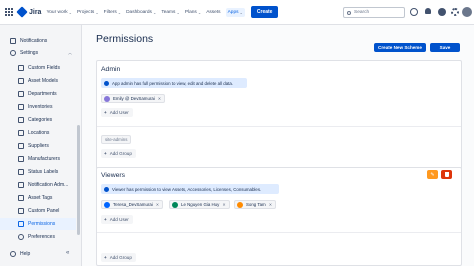 The width and height of the screenshot is (474, 266). Describe the element at coordinates (21, 146) in the screenshot. I see `suppliers-icon` at that location.